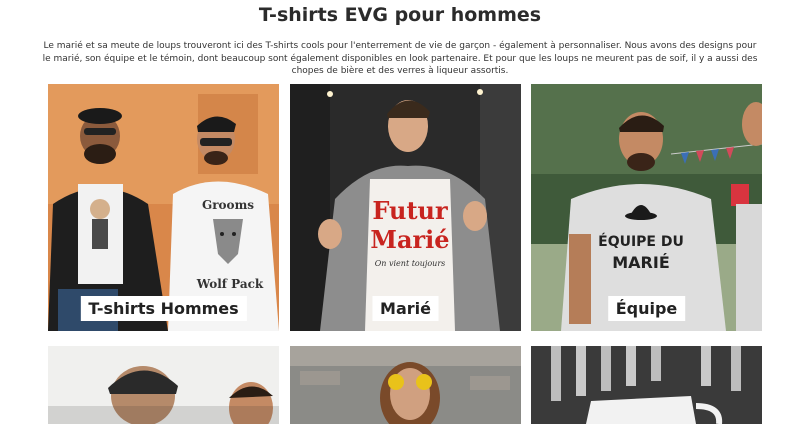 The height and width of the screenshot is (424, 800). Describe the element at coordinates (230, 284) in the screenshot. I see `svg-text: Wolf Pack` at that location.